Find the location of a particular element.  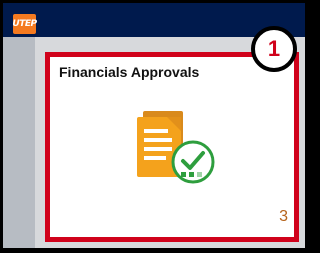

tile-title: Financials Approvals is located at coordinates (129, 72).